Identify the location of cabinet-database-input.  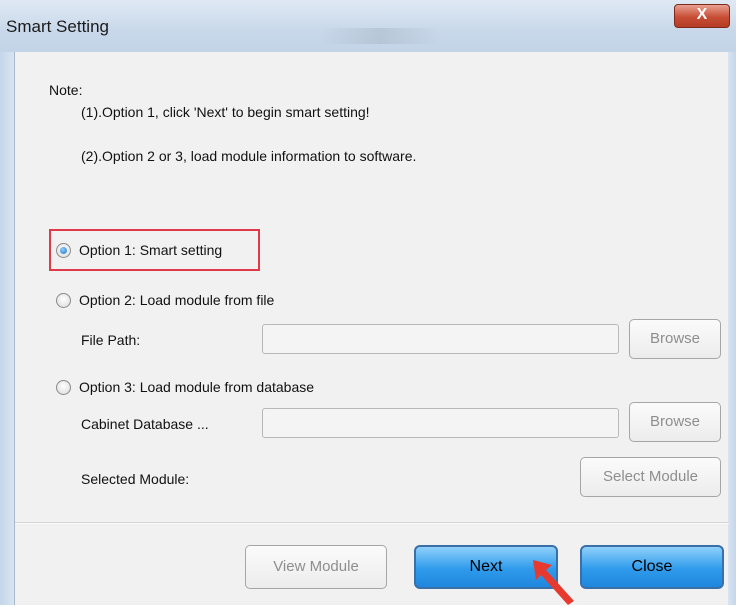
(440, 423).